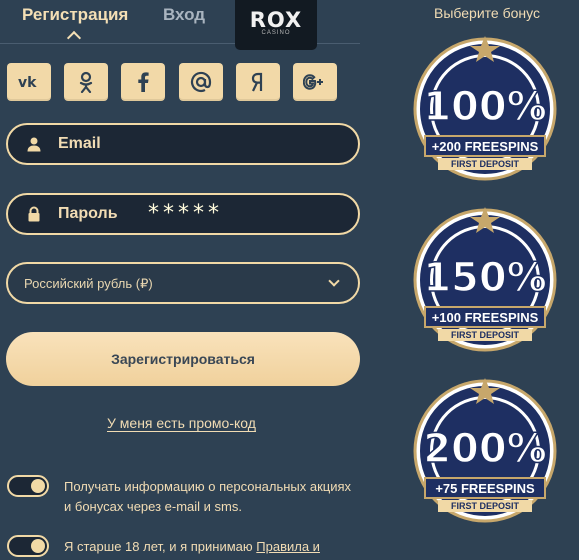  I want to click on bonus-badge-100: 100% +200 FREESPINS FIRST DEPOSIT, so click(485, 109).